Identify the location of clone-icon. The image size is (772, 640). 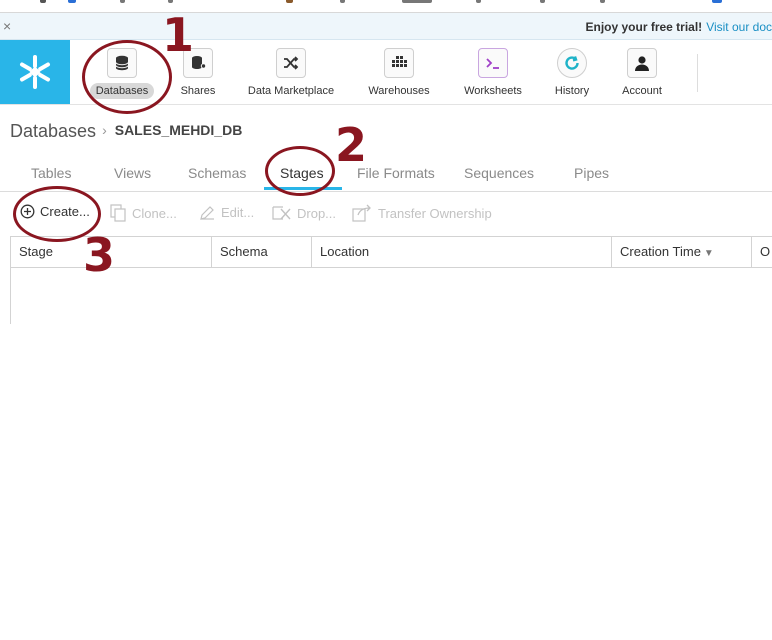
(118, 213).